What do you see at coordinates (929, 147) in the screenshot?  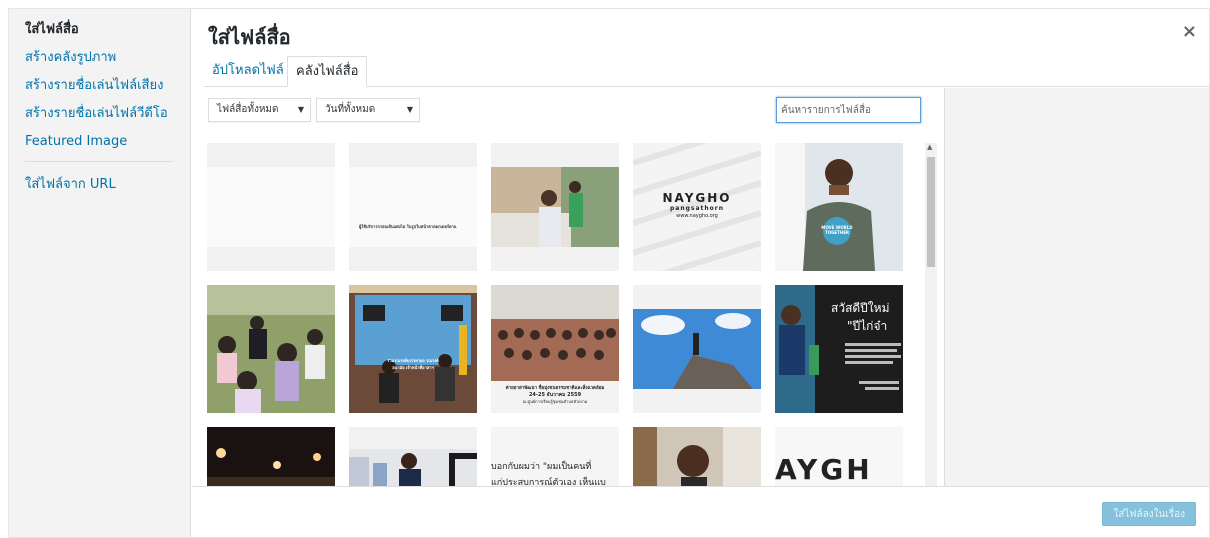 I see `scroll-up-icon: ▲` at bounding box center [929, 147].